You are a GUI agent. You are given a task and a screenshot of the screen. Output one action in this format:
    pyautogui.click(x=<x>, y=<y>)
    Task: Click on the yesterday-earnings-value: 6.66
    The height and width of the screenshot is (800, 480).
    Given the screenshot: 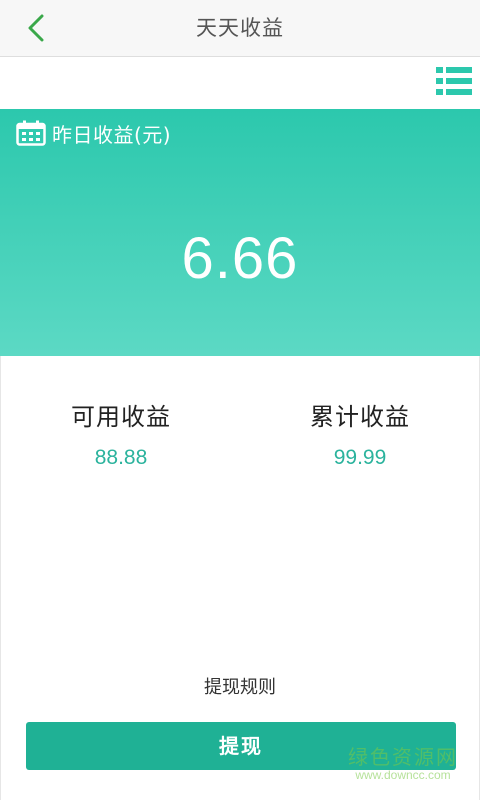 What is the action you would take?
    pyautogui.click(x=240, y=258)
    